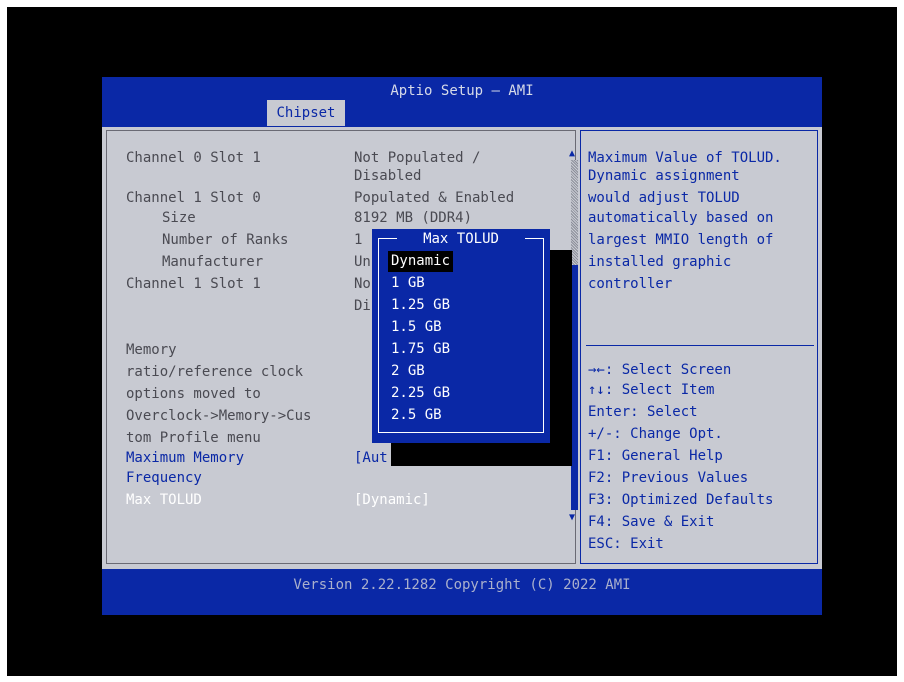  Describe the element at coordinates (461, 239) in the screenshot. I see `popup-title: Max TOLUD` at that location.